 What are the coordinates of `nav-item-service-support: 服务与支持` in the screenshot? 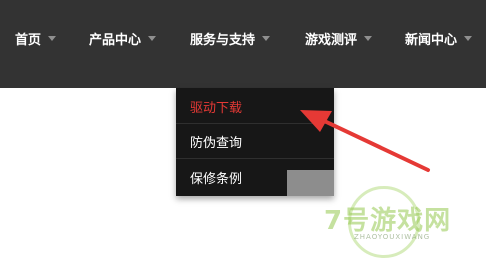 It's located at (230, 38).